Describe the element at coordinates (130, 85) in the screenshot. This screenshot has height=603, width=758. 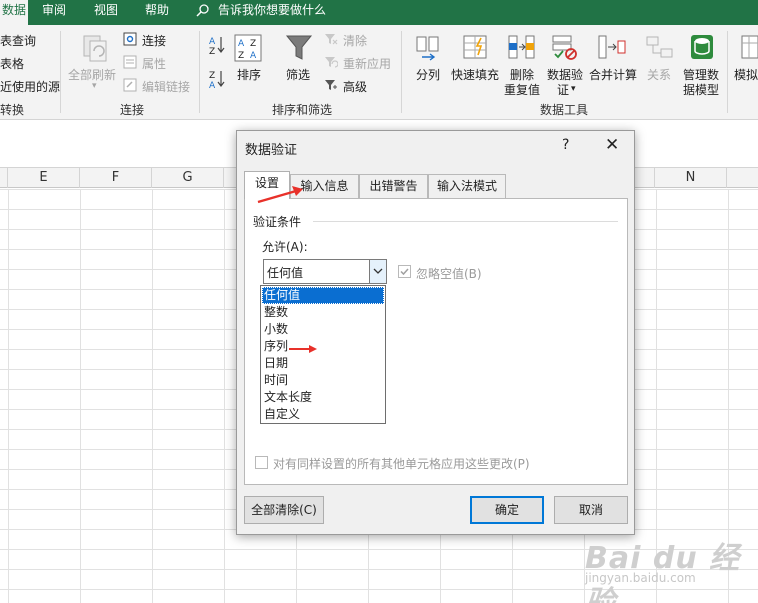
I see `edit-links-icon` at that location.